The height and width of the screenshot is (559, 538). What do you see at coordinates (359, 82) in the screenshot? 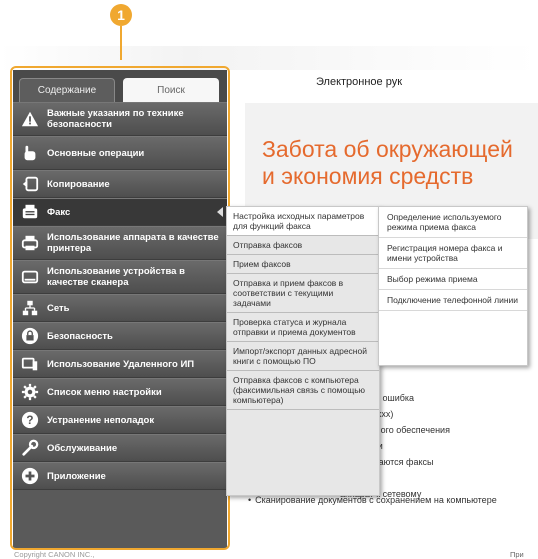
I see `document-title: Электронное рук` at bounding box center [359, 82].